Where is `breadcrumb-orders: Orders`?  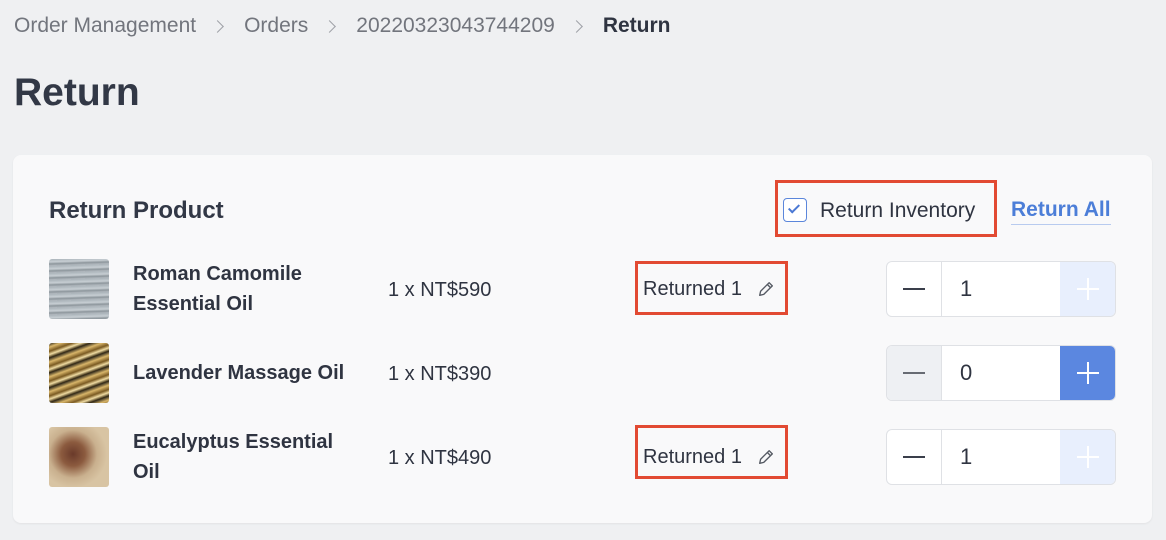
breadcrumb-orders: Orders is located at coordinates (276, 26).